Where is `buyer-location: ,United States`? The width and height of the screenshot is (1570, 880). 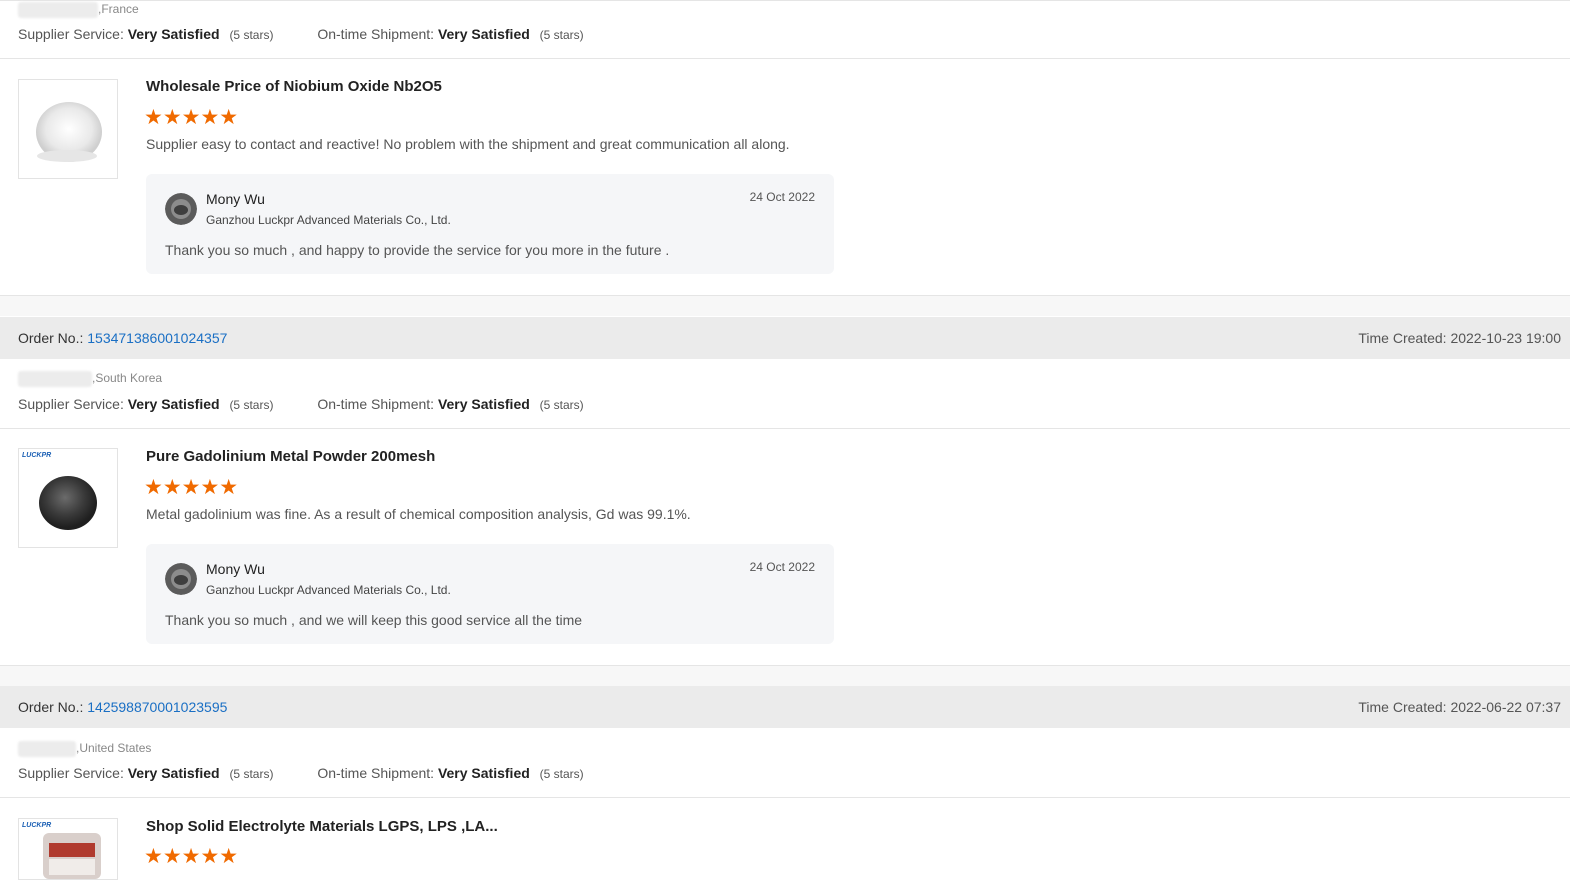 buyer-location: ,United States is located at coordinates (84, 749).